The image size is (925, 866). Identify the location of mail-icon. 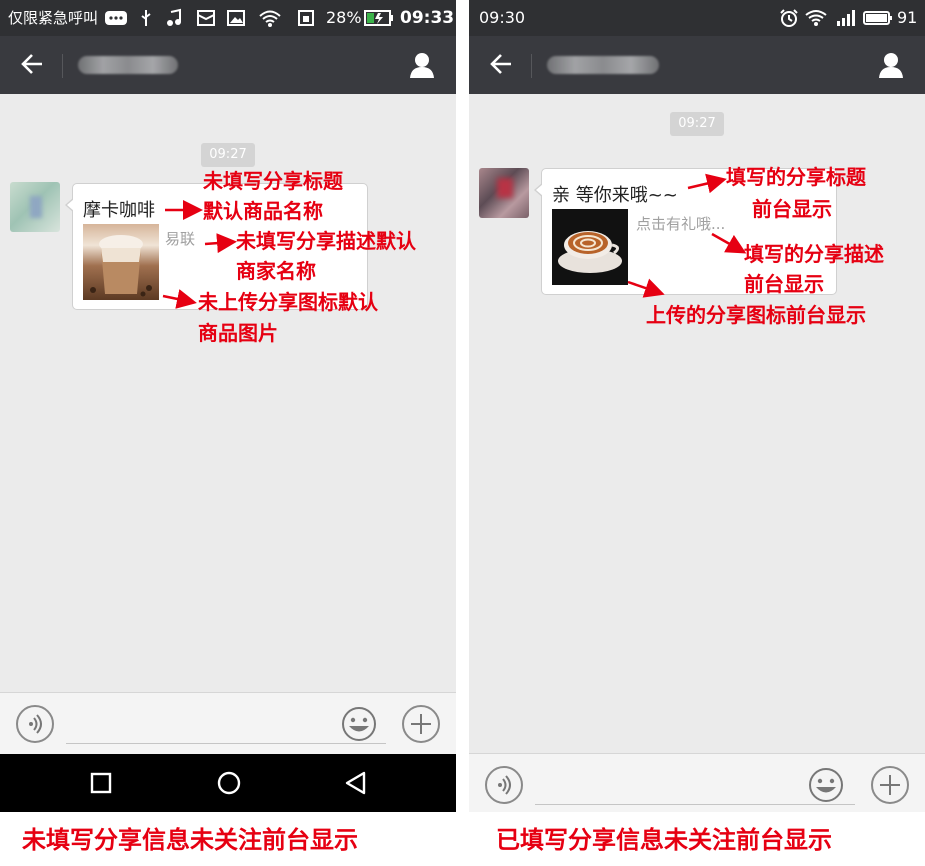
(206, 18).